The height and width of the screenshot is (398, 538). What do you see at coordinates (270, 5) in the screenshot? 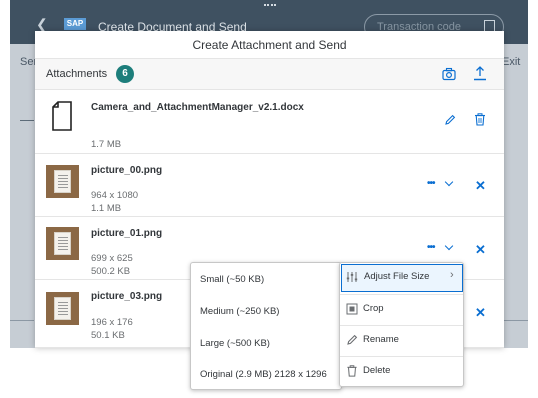
I see `drag-handle` at bounding box center [270, 5].